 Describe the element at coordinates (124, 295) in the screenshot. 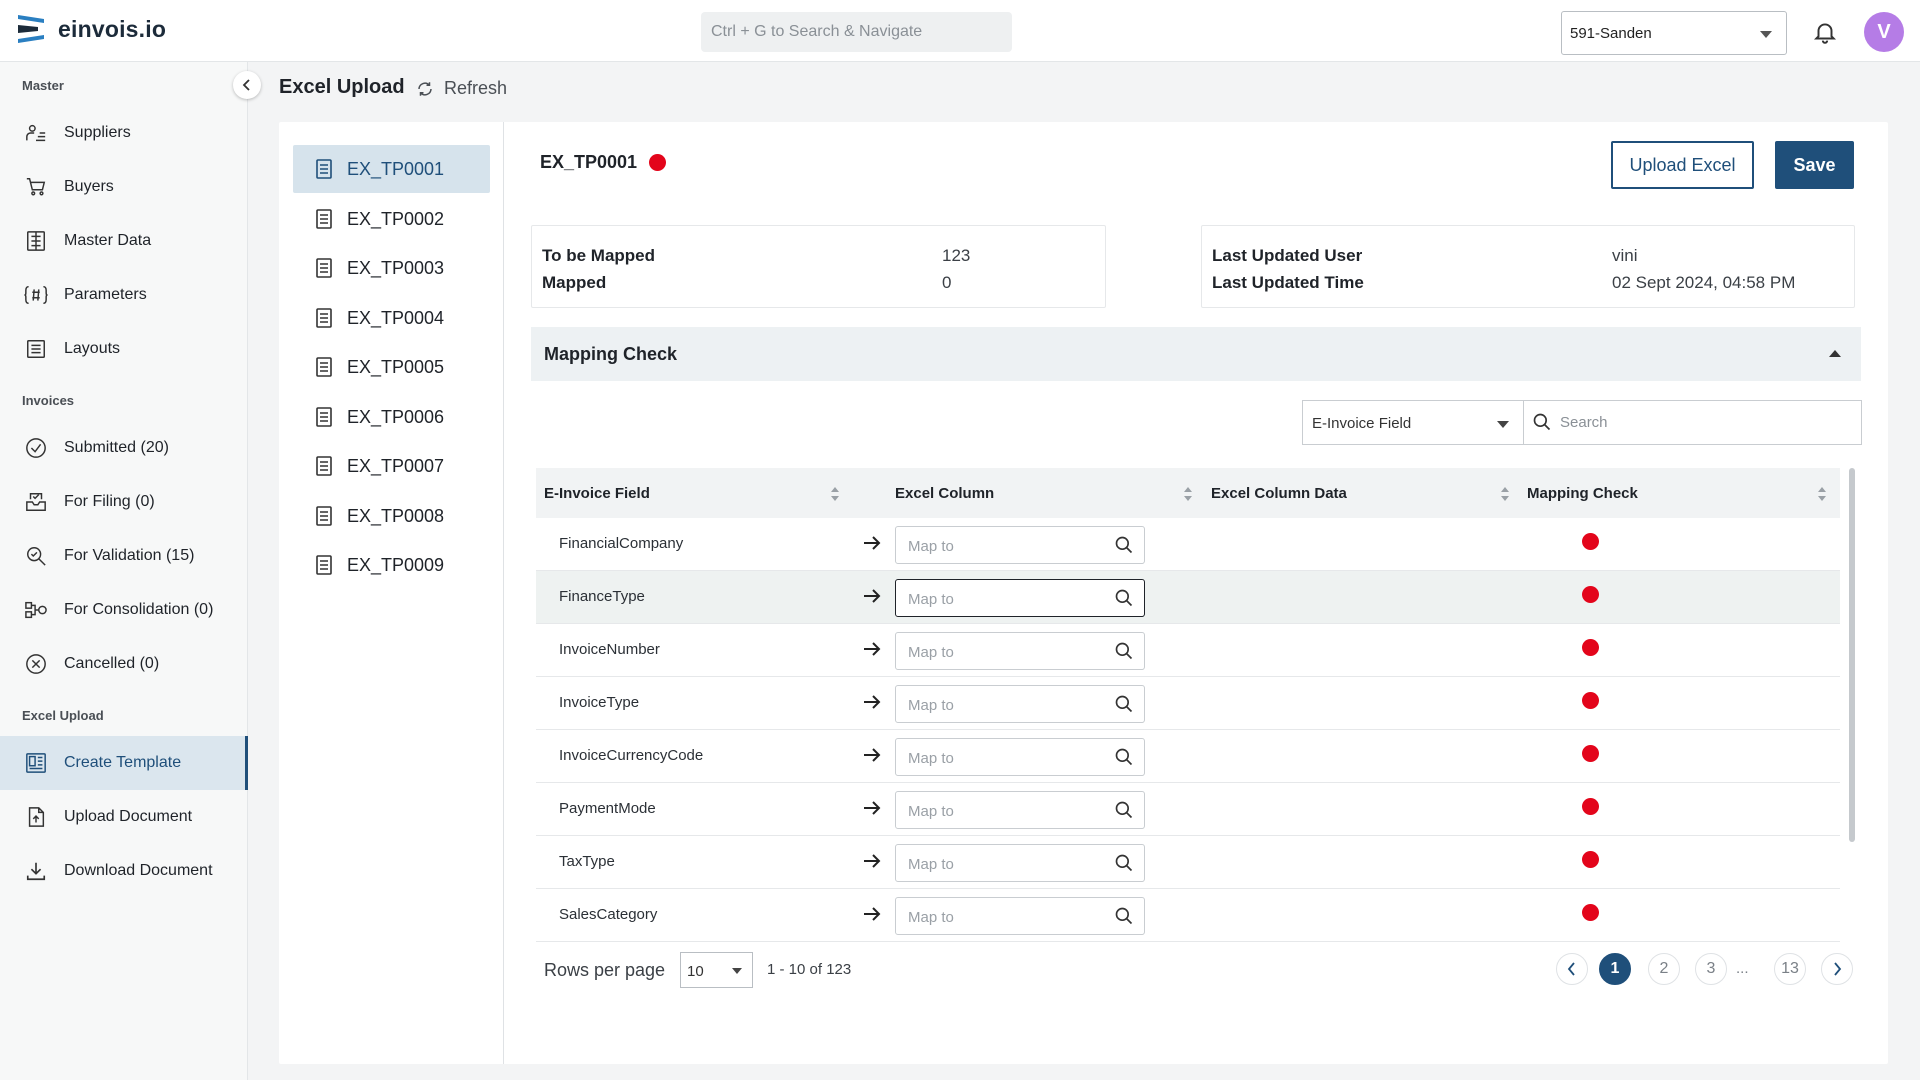

I see `sidebar-item-parameters: Parameters` at that location.